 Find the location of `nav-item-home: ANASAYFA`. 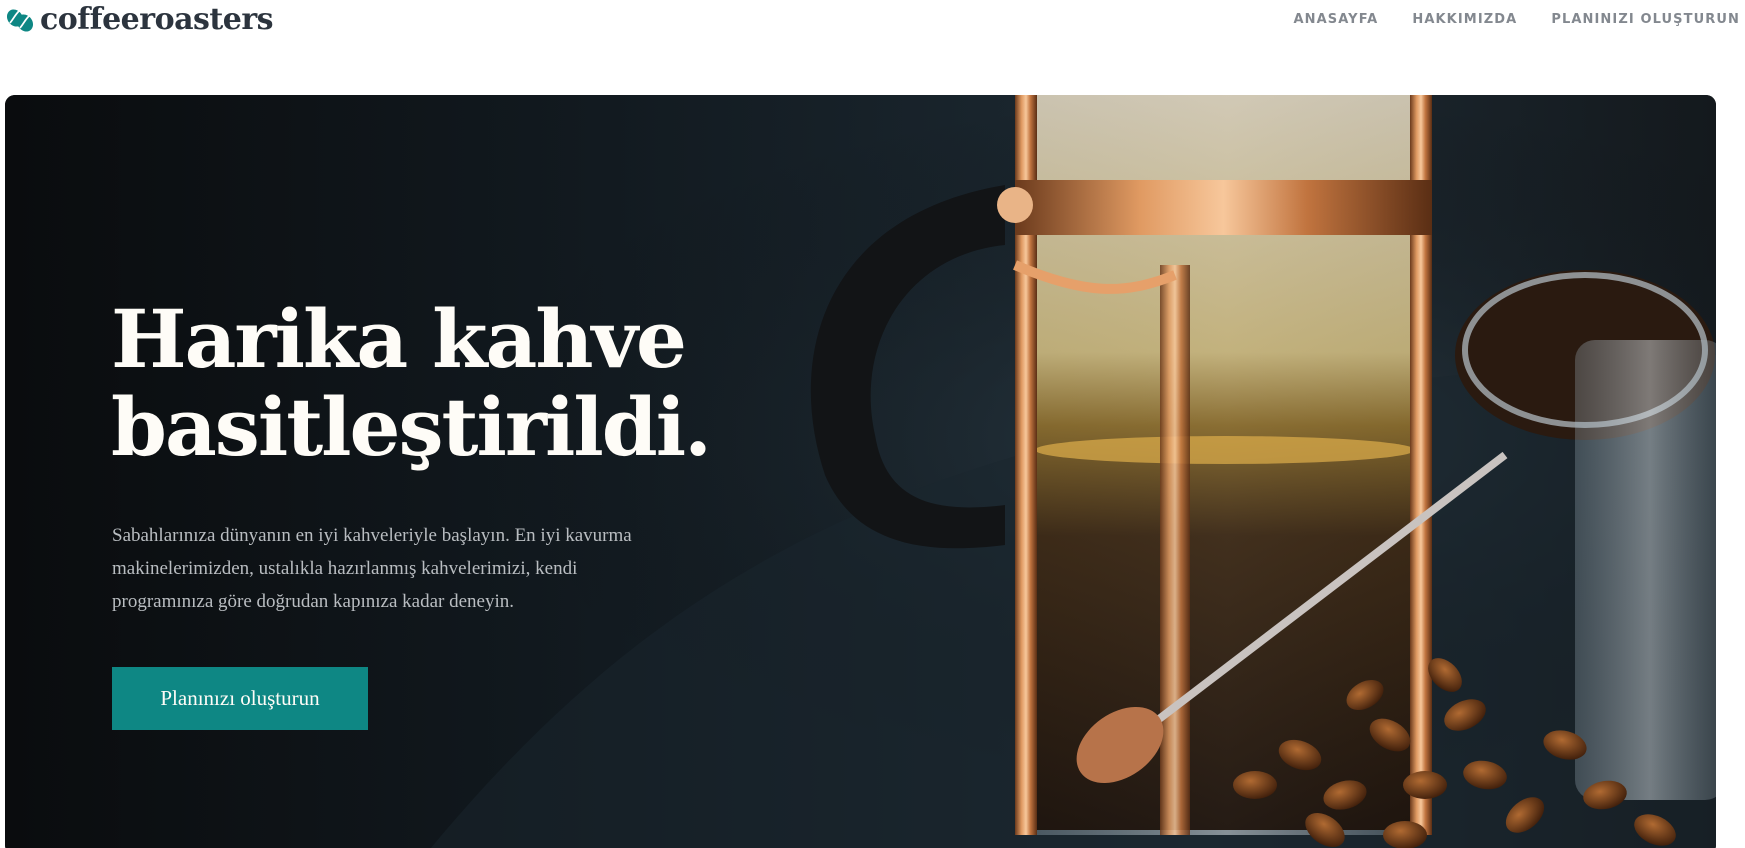

nav-item-home: ANASAYFA is located at coordinates (1336, 20).